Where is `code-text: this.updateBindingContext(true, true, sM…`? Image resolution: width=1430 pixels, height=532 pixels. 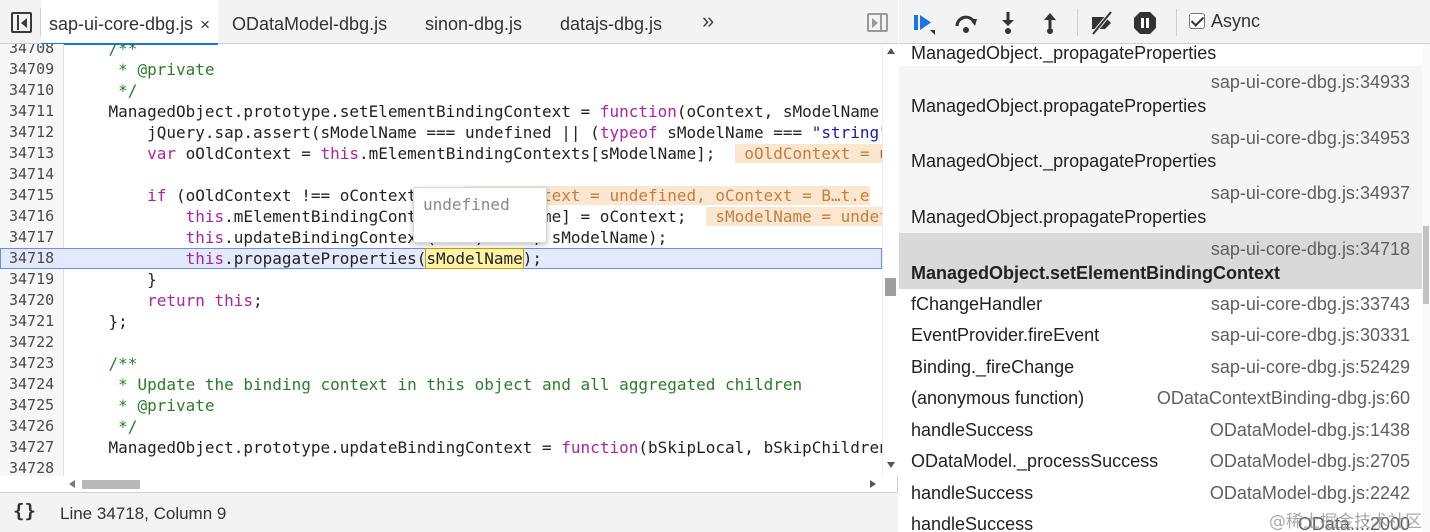
code-text: this.updateBindingContext(true, true, sM… is located at coordinates (426, 237).